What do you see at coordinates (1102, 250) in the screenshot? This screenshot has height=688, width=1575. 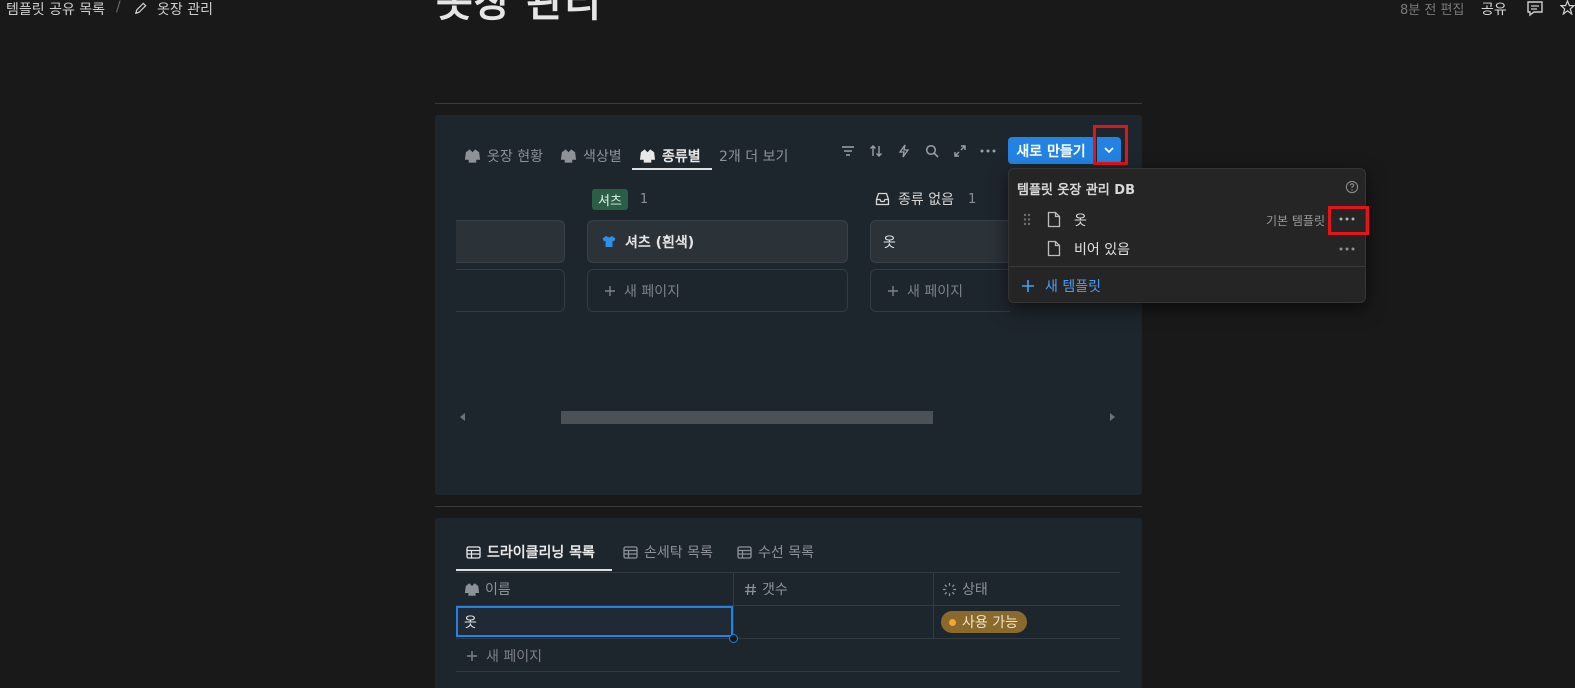 I see `template-item-label: 비어 있음` at bounding box center [1102, 250].